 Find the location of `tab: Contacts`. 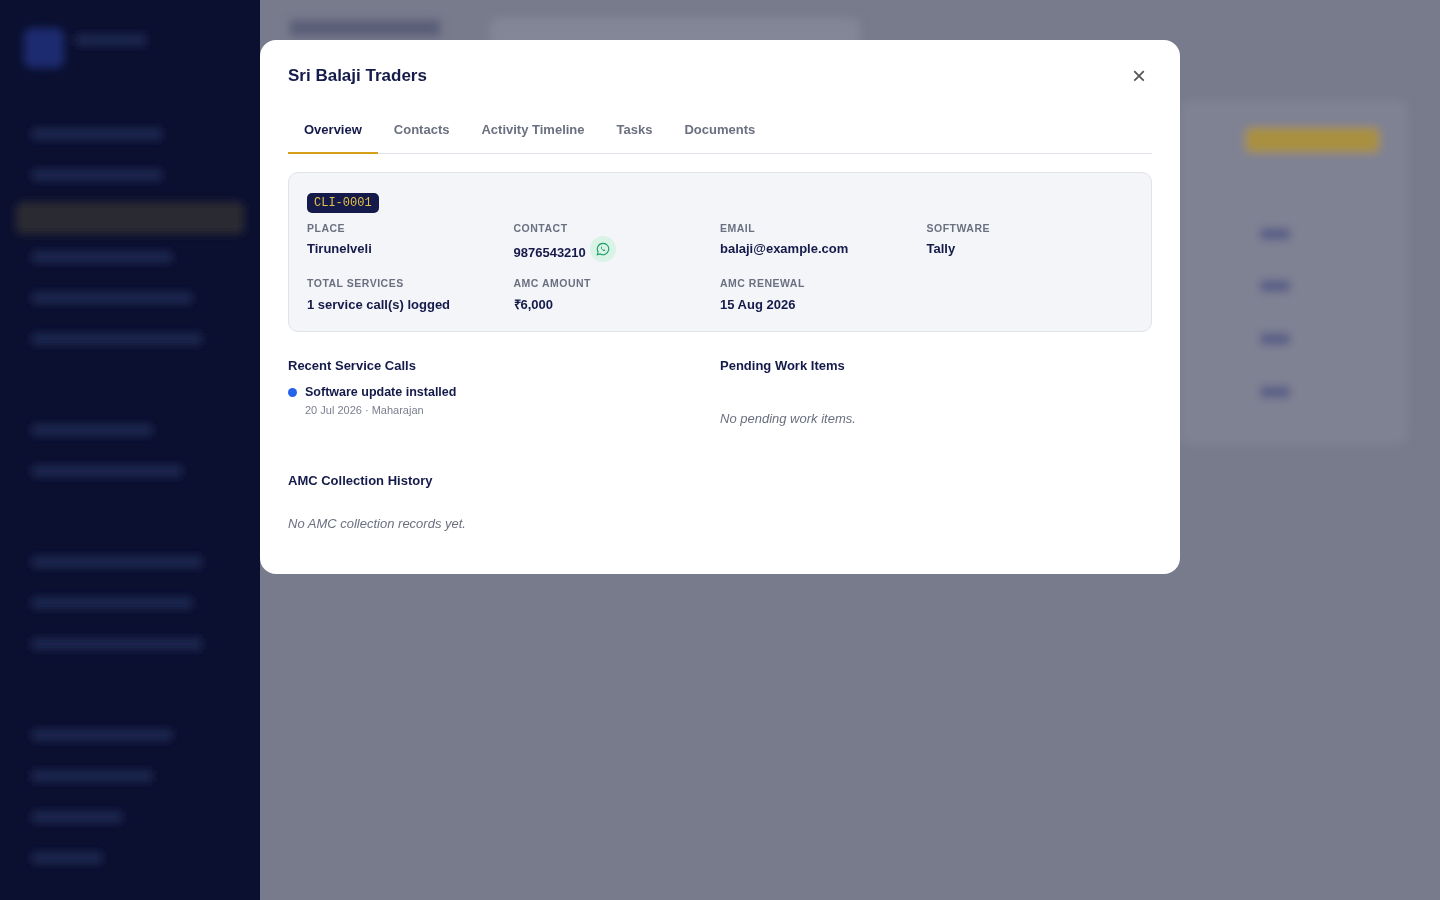

tab: Contacts is located at coordinates (421, 132).